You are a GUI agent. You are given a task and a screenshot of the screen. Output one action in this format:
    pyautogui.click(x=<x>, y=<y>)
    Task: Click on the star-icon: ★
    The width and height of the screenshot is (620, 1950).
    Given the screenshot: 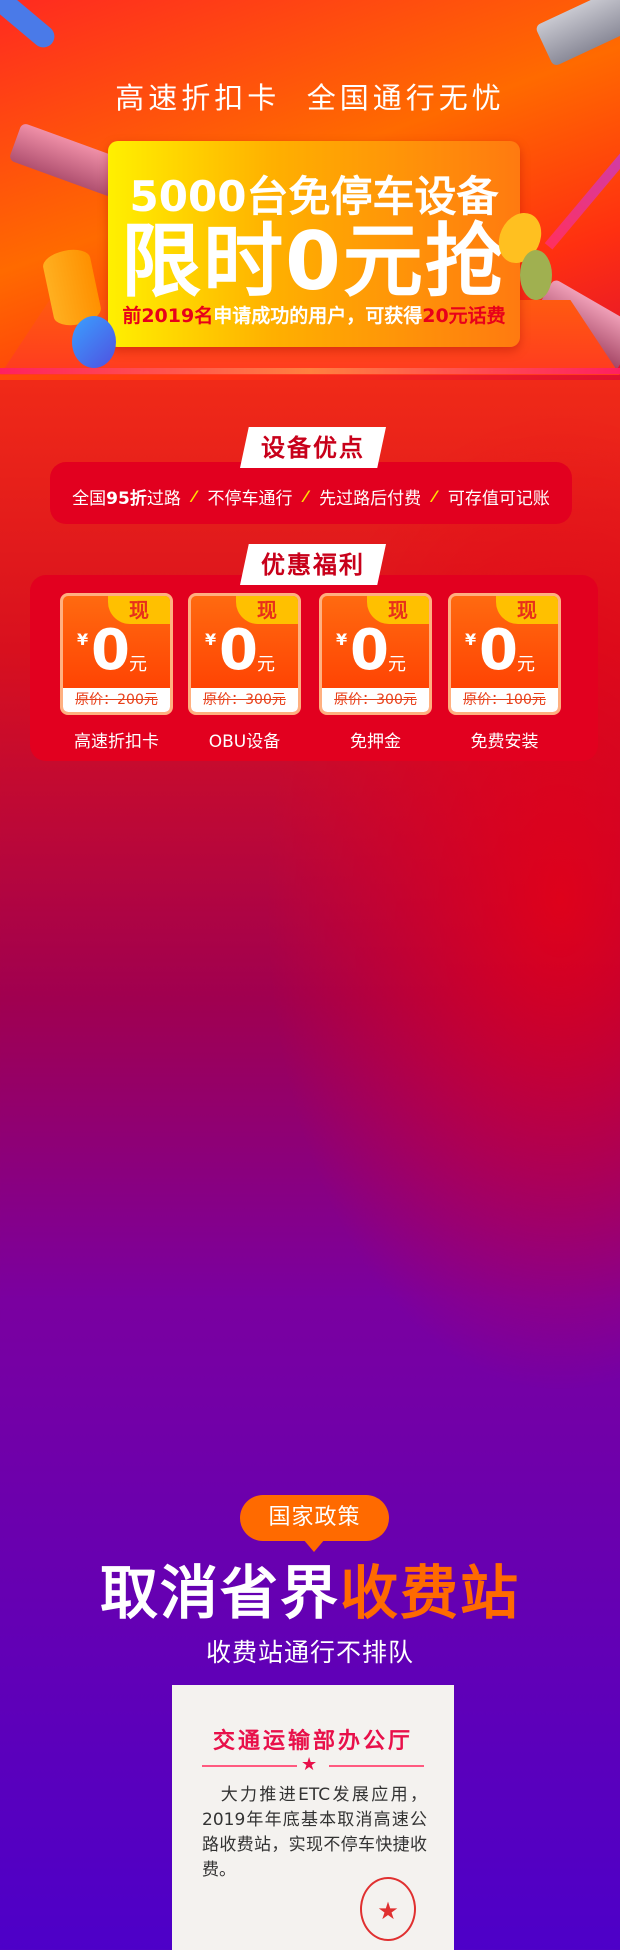 What is the action you would take?
    pyautogui.click(x=309, y=1764)
    